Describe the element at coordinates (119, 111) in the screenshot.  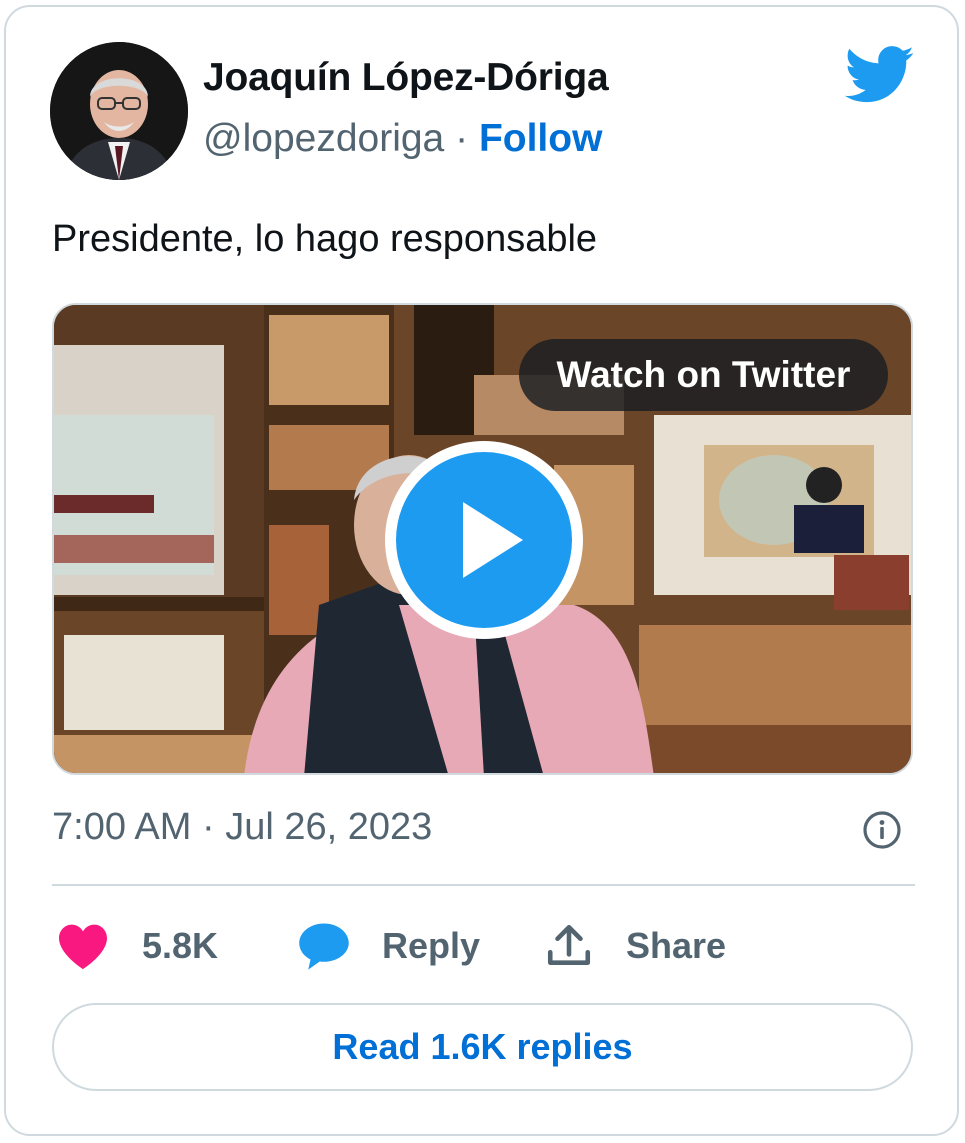
I see `avatar` at that location.